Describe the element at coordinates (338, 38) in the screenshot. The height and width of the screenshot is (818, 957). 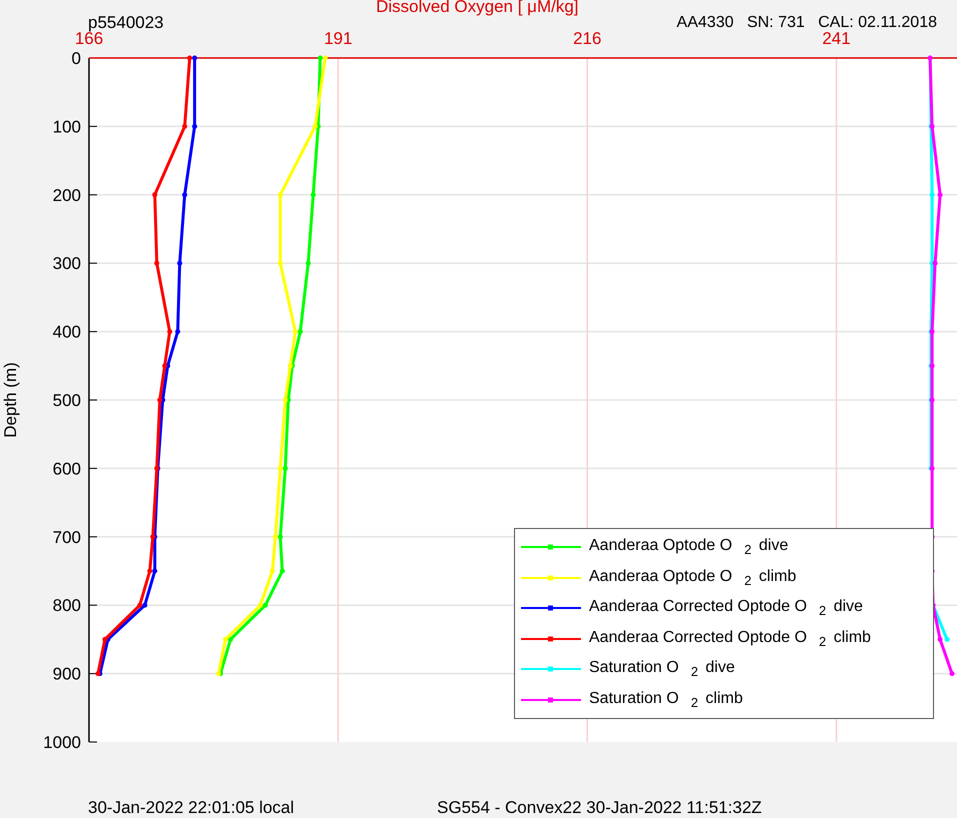
I see `x-tick-label: 191` at that location.